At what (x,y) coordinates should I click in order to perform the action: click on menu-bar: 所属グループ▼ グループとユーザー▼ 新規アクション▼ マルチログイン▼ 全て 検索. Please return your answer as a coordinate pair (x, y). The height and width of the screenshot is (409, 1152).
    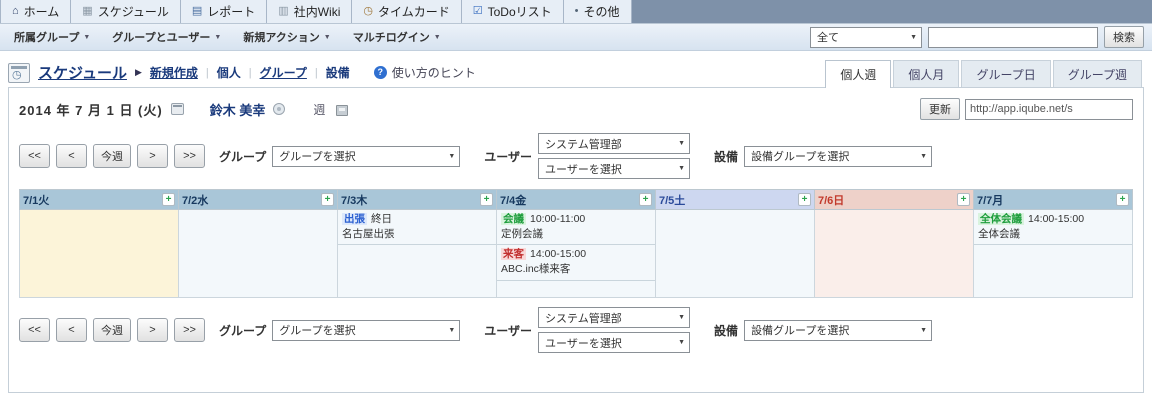
    Looking at the image, I should click on (576, 37).